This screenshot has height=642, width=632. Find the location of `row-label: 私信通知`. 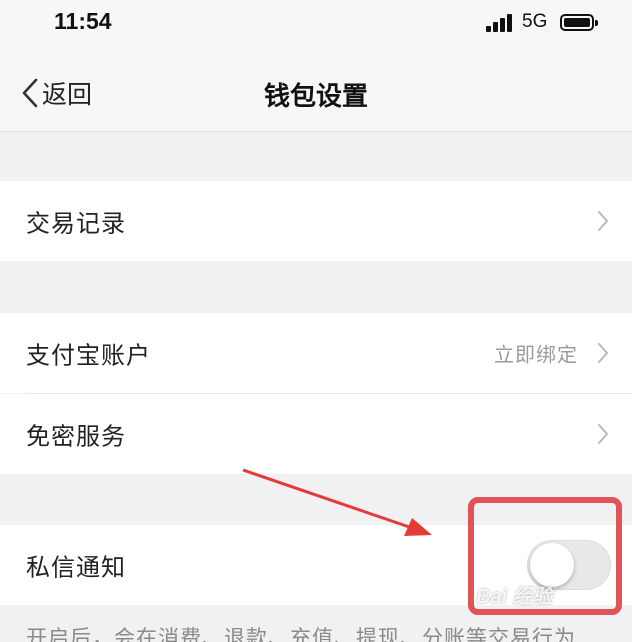

row-label: 私信通知 is located at coordinates (76, 567).